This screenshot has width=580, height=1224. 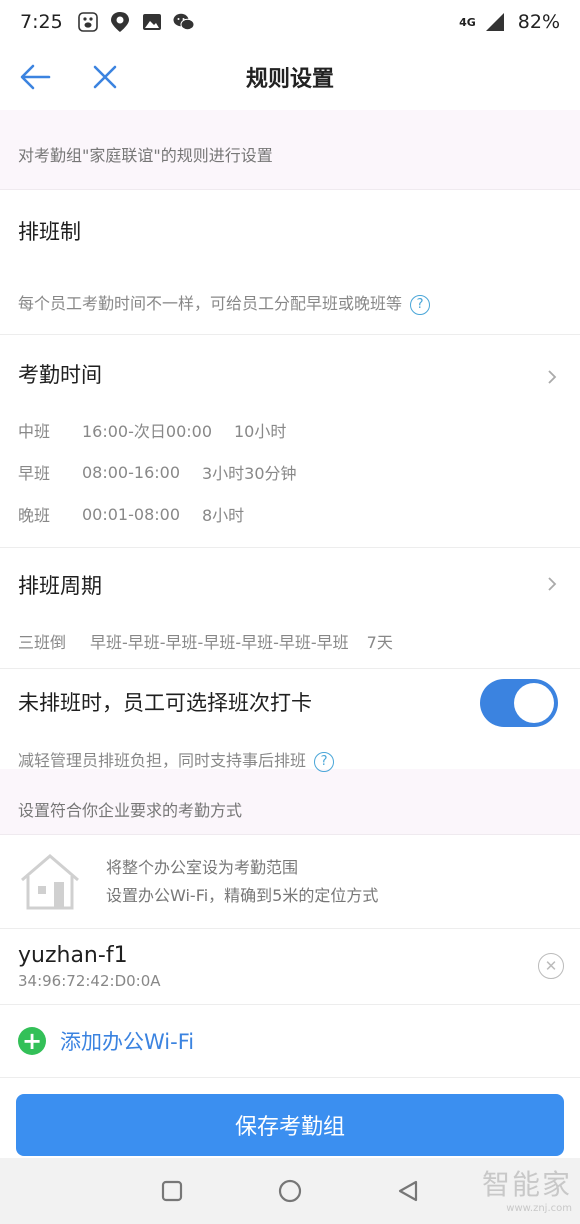 I want to click on status-time: 7:25, so click(x=41, y=22).